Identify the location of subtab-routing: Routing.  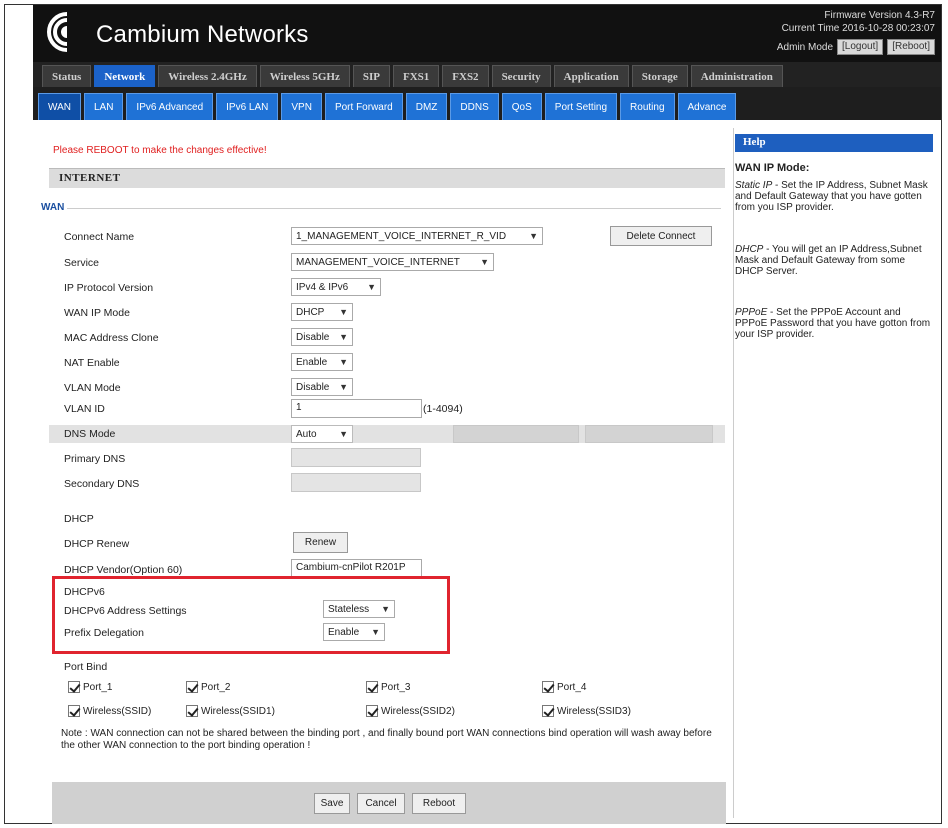
(647, 106).